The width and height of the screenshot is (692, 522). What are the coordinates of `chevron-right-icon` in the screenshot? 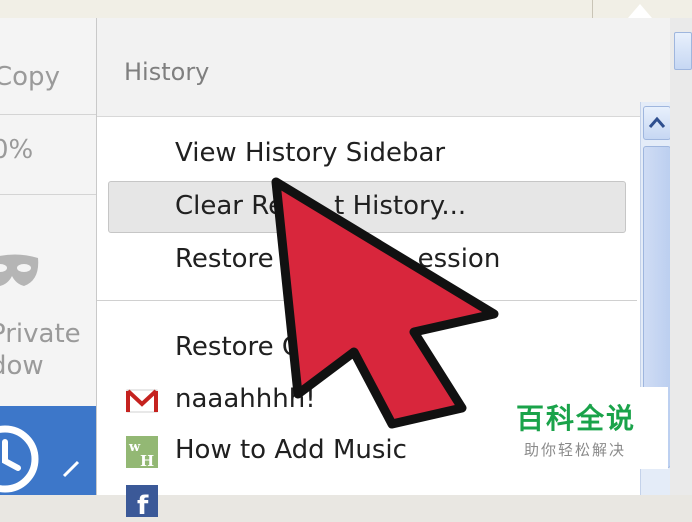 It's located at (71, 469).